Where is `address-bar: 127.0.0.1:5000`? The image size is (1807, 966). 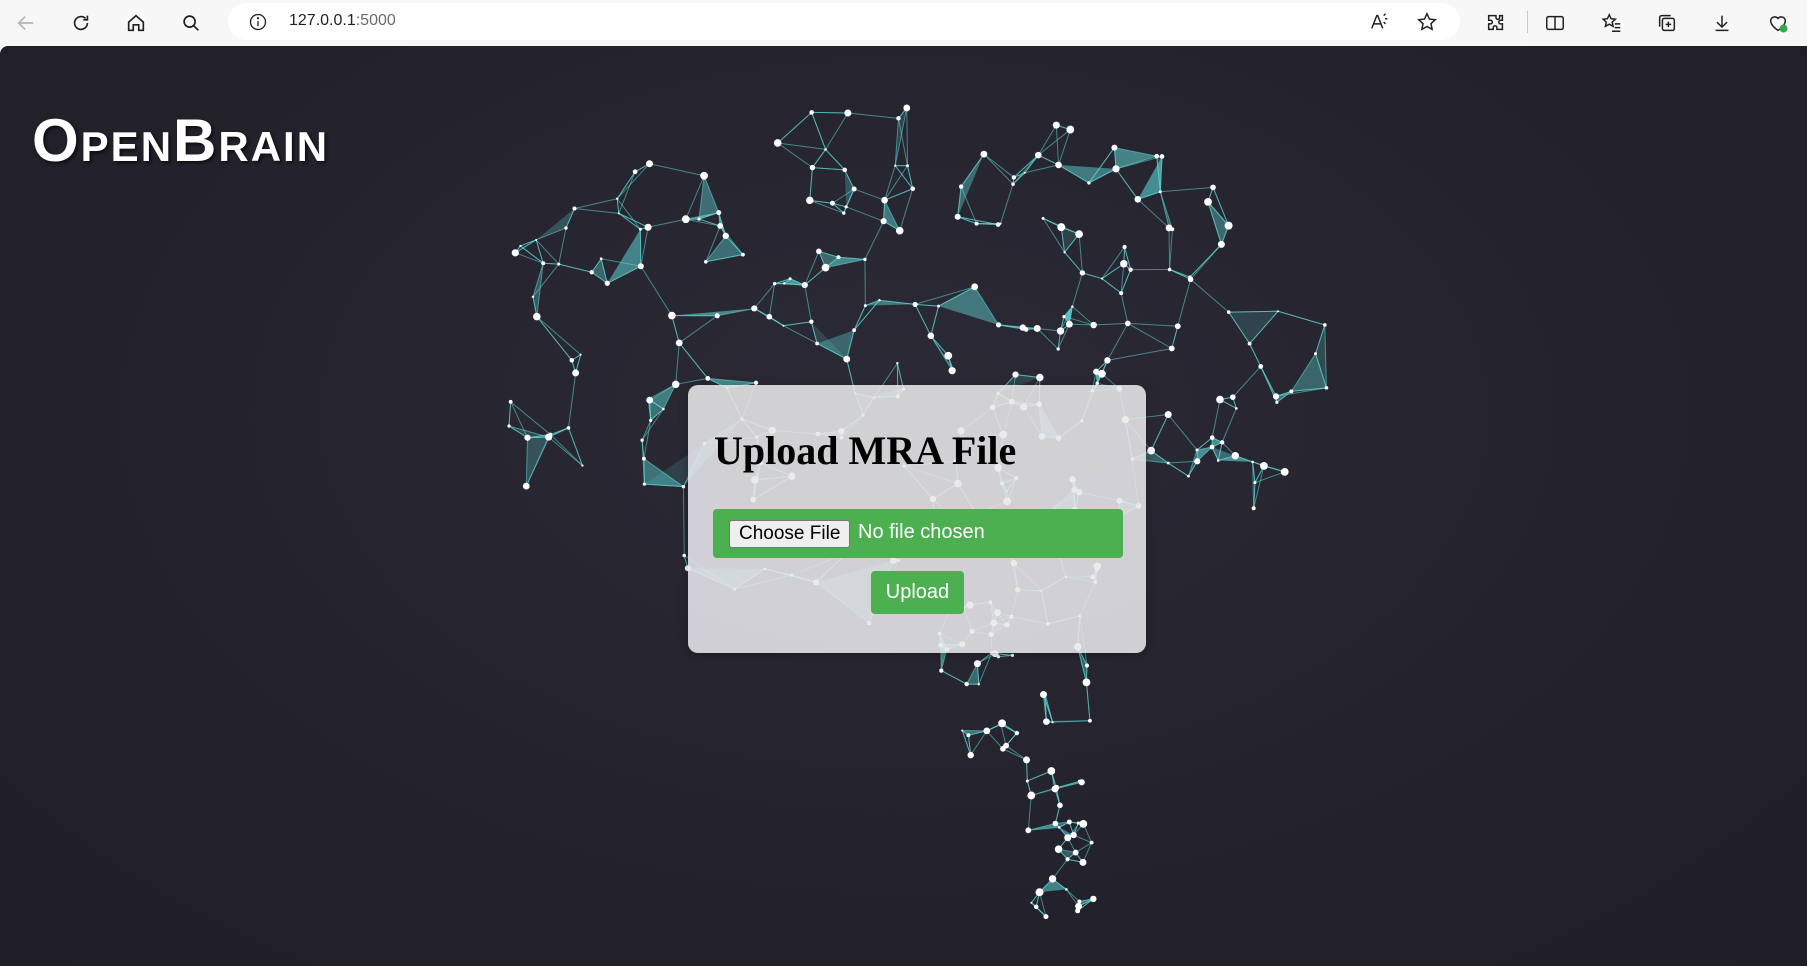
address-bar: 127.0.0.1:5000 is located at coordinates (844, 21).